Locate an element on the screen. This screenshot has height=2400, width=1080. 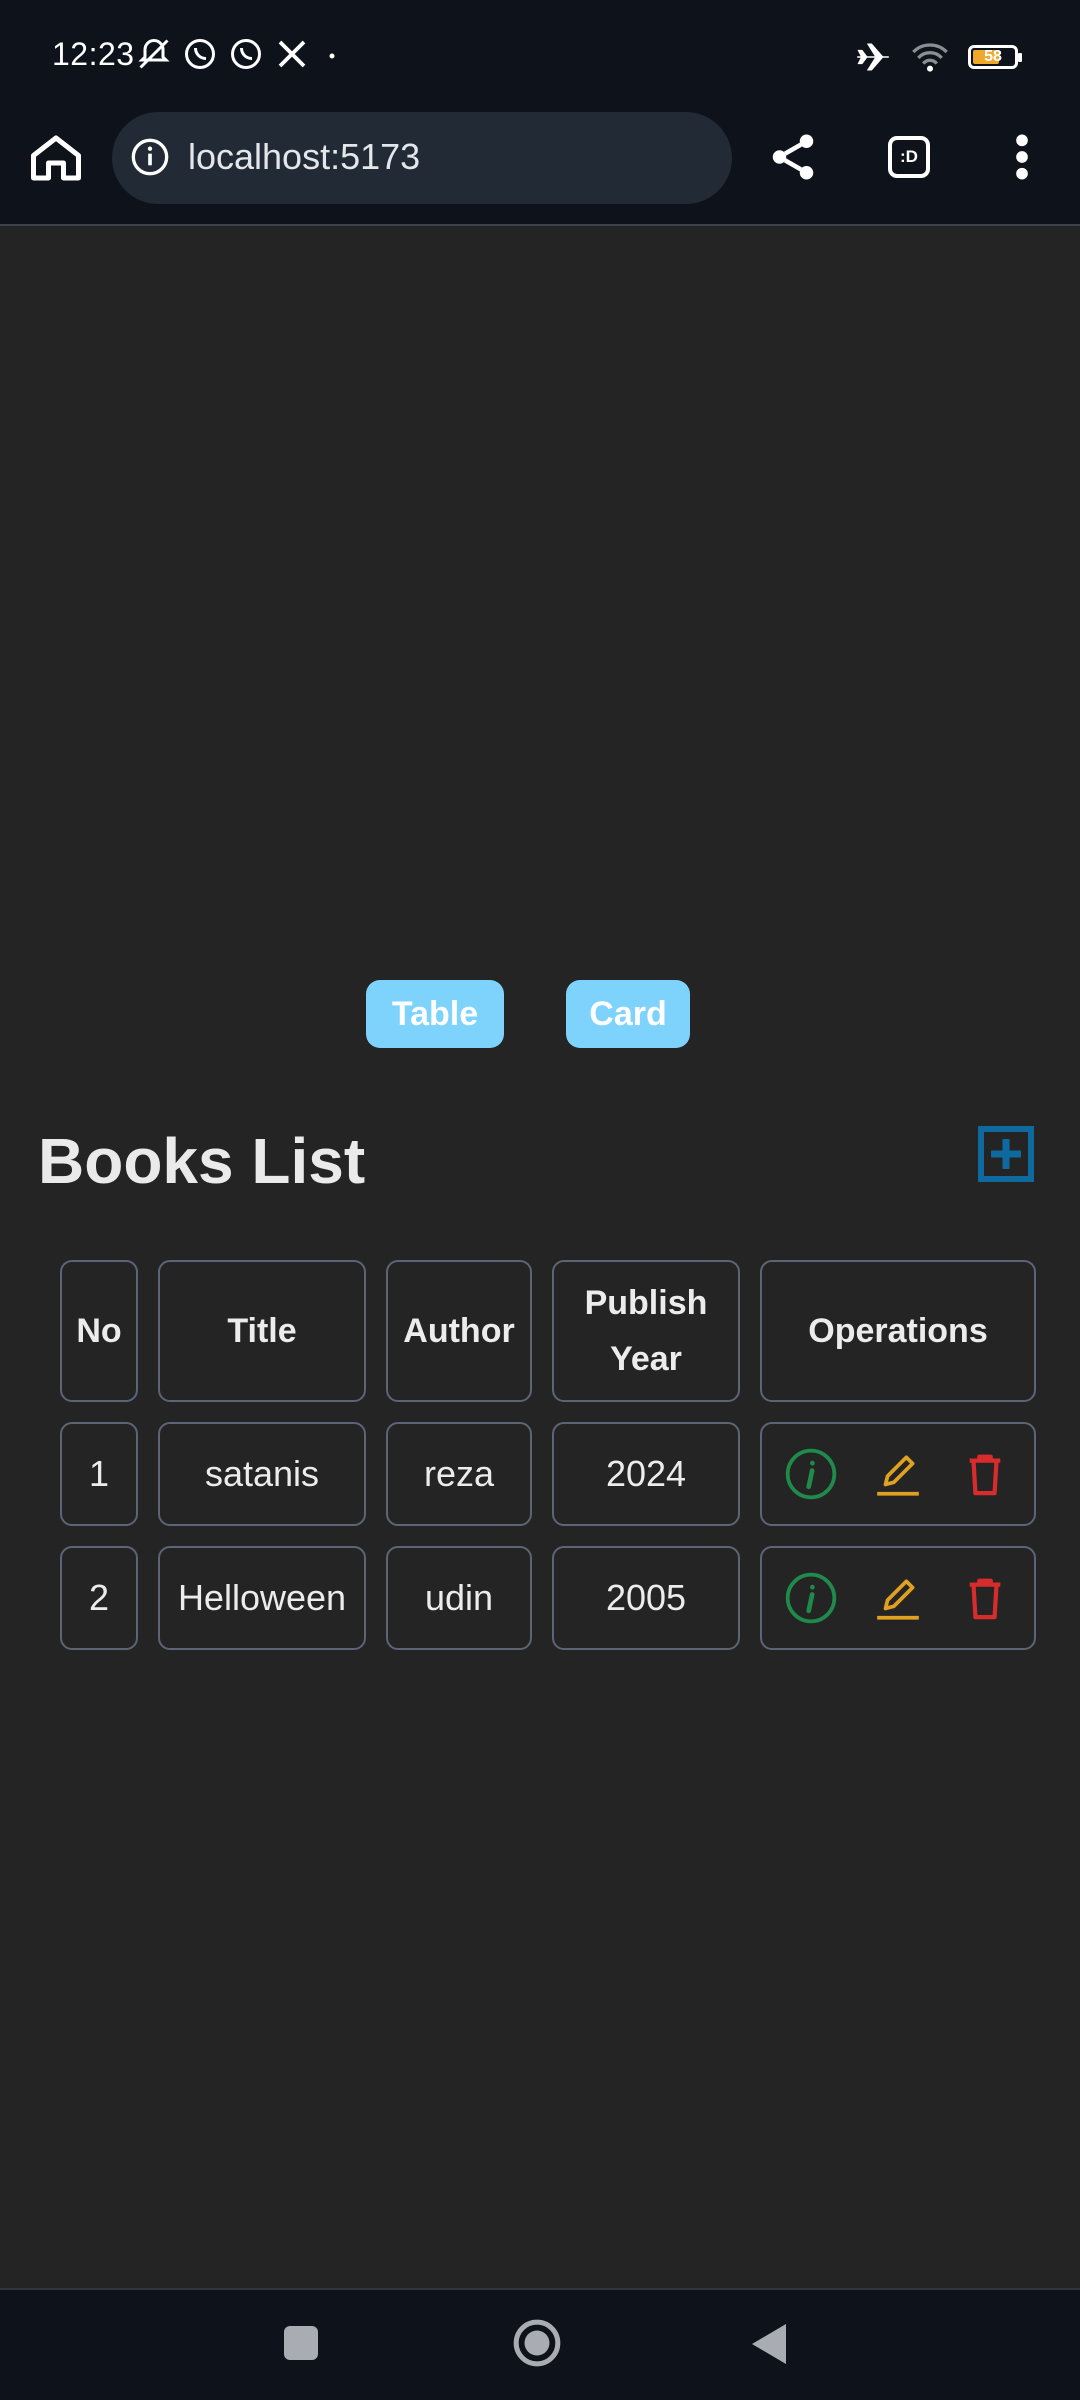
header-publish-year: Publish Year is located at coordinates (646, 1331).